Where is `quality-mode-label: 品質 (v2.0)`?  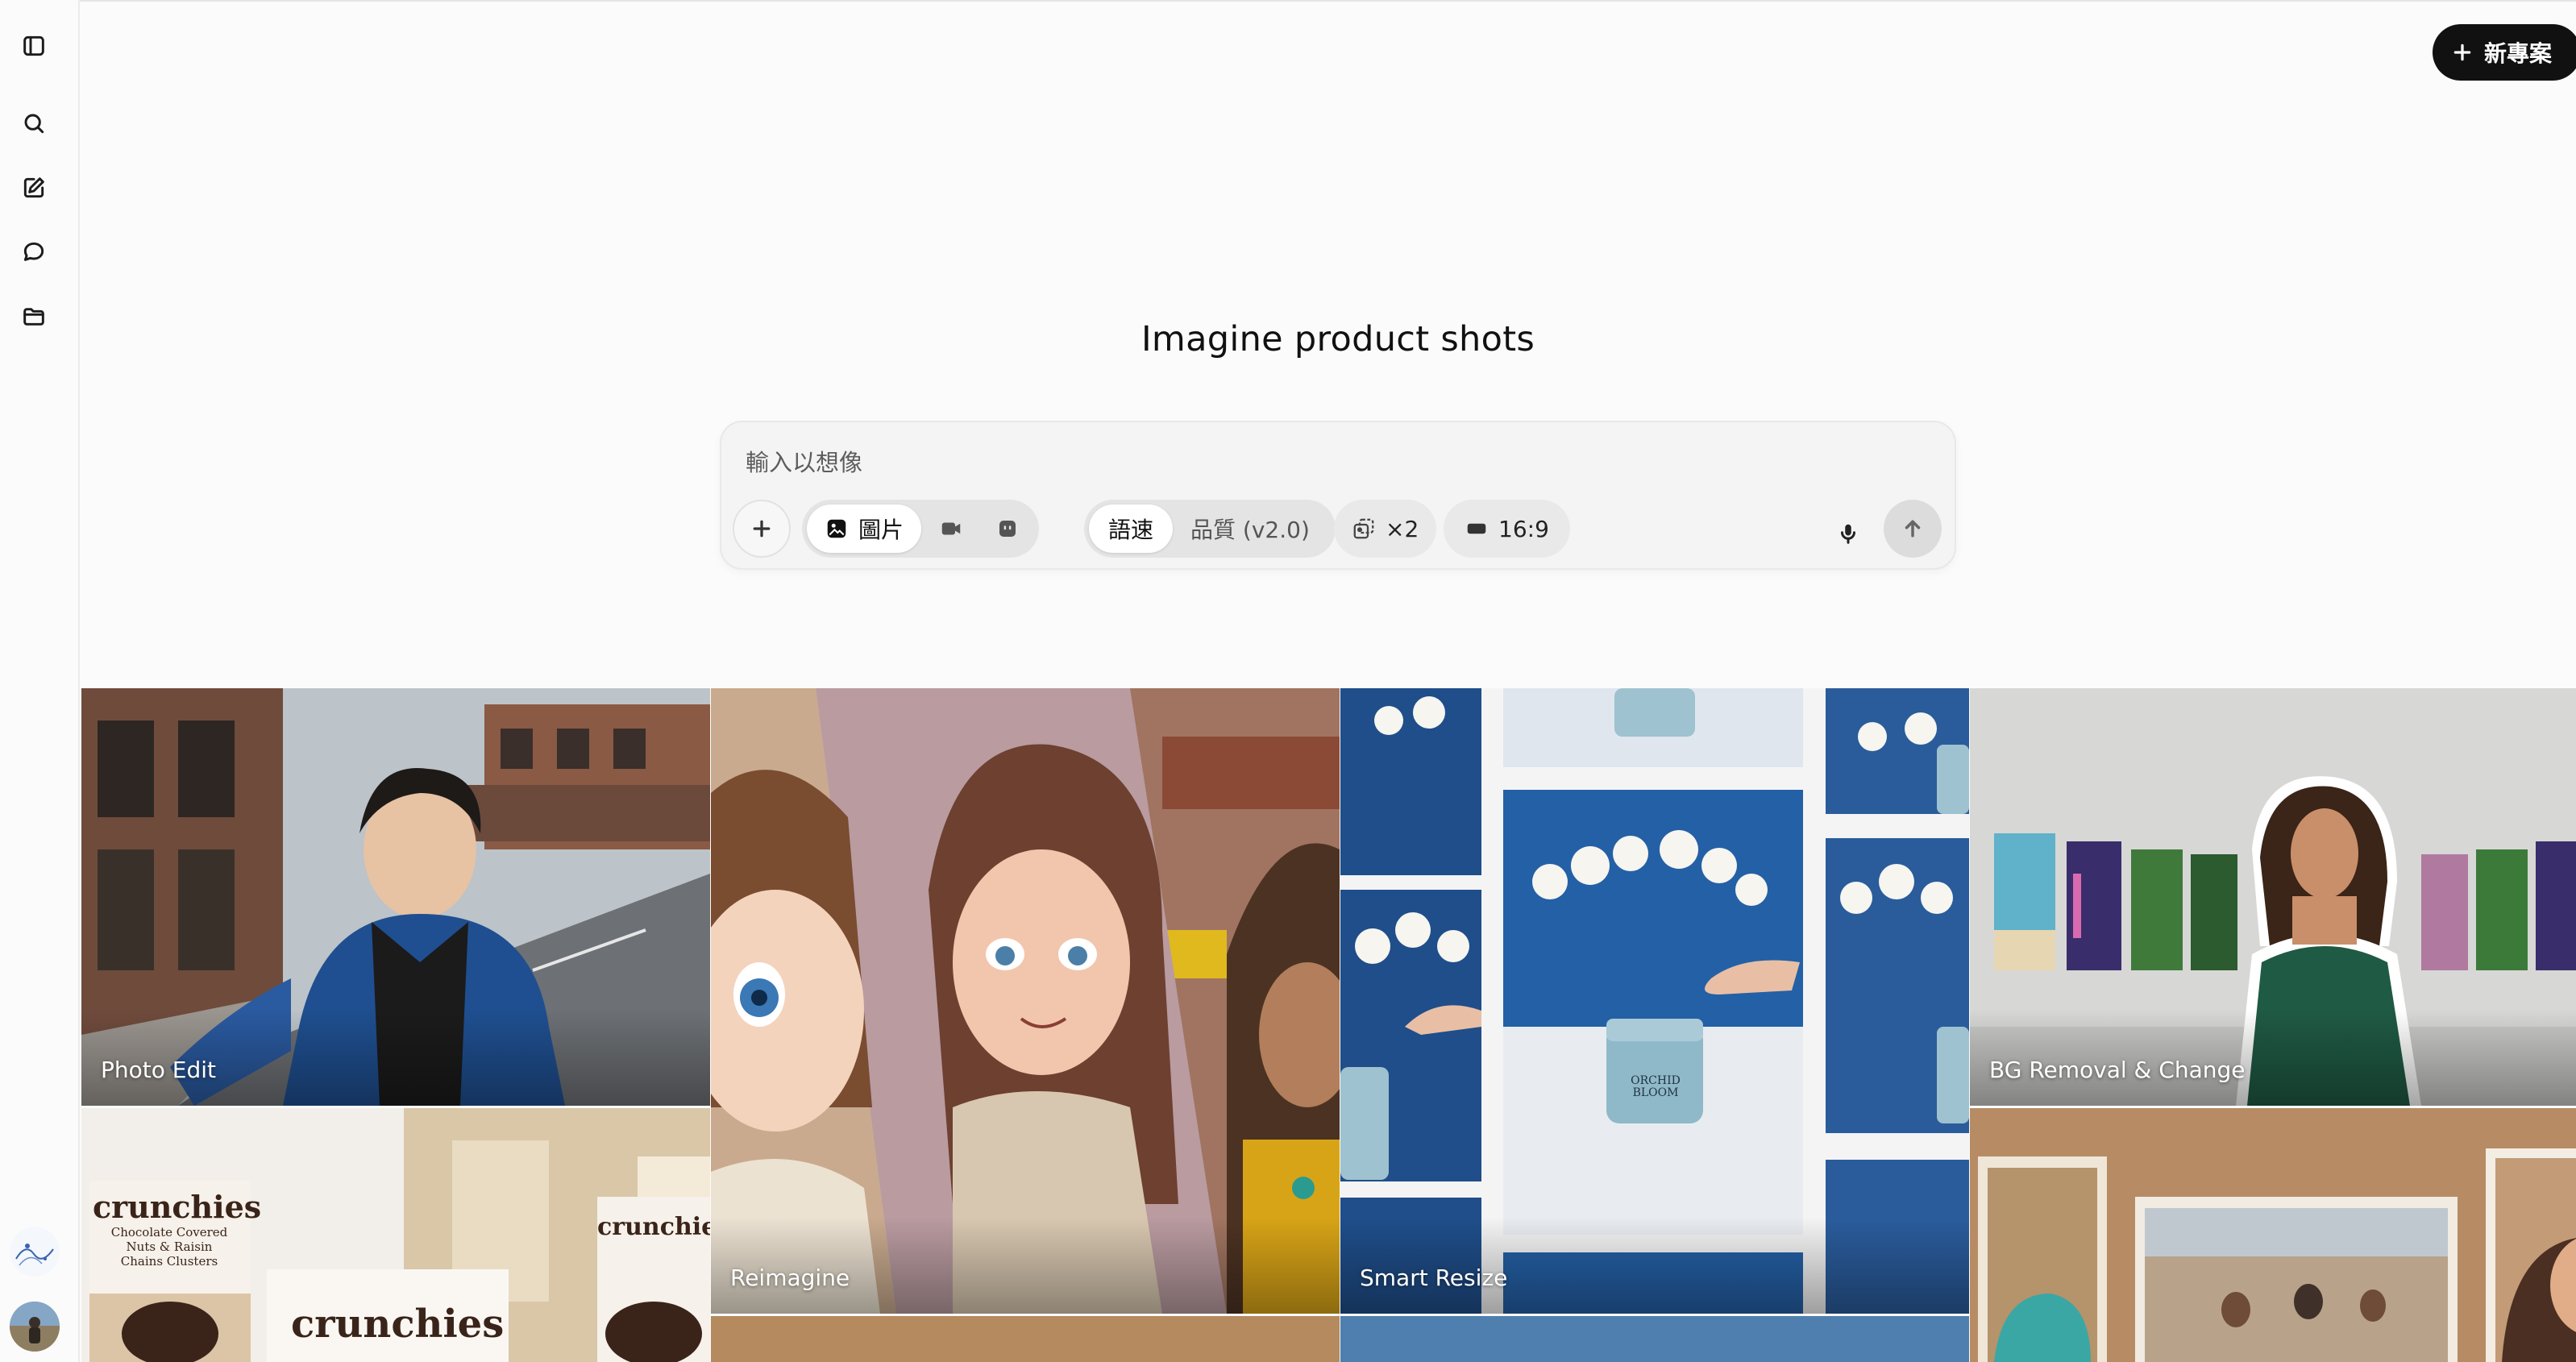 quality-mode-label: 品質 (v2.0) is located at coordinates (1250, 530).